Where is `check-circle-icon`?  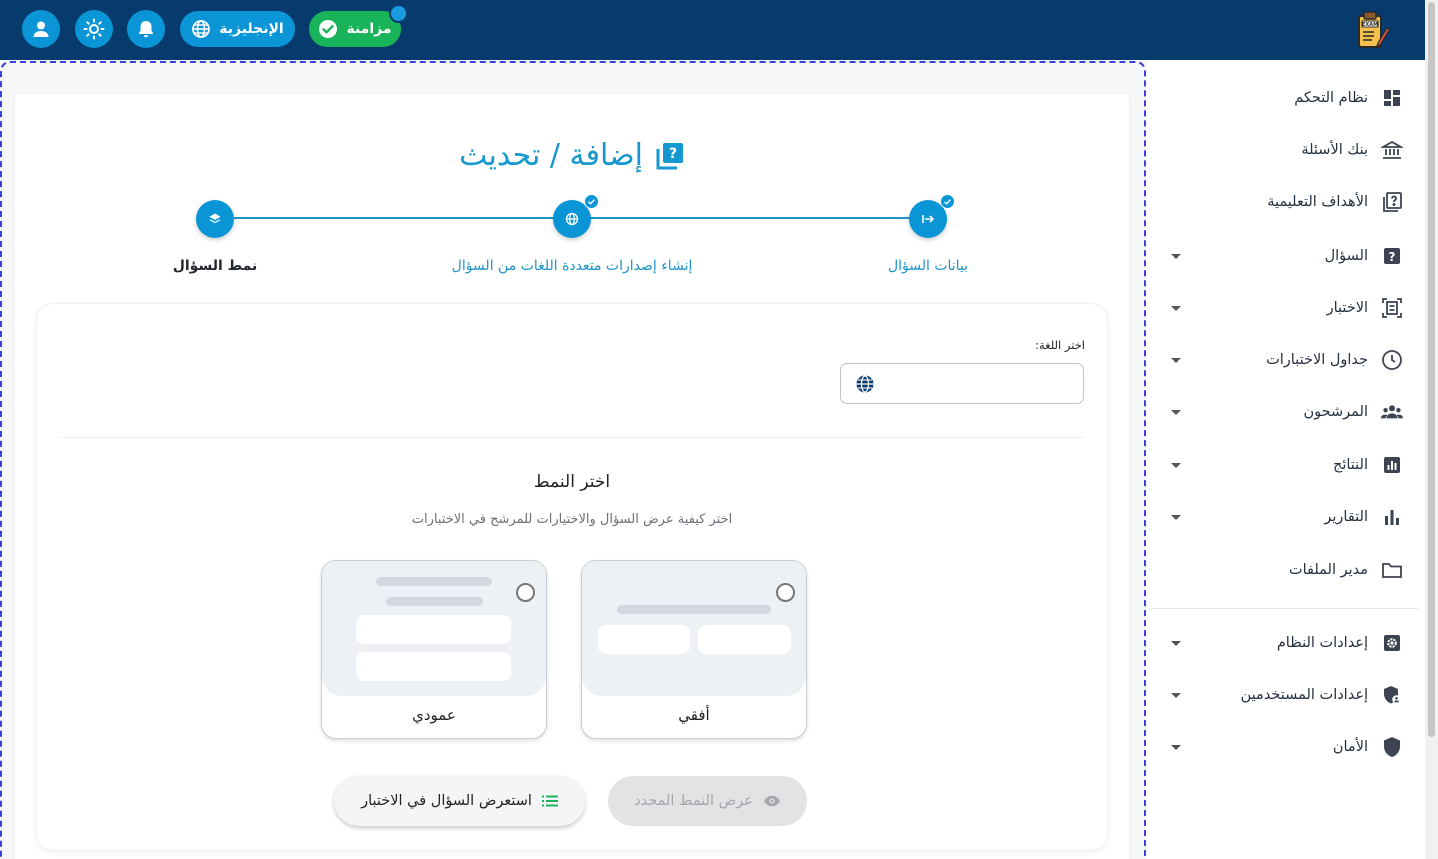 check-circle-icon is located at coordinates (328, 29).